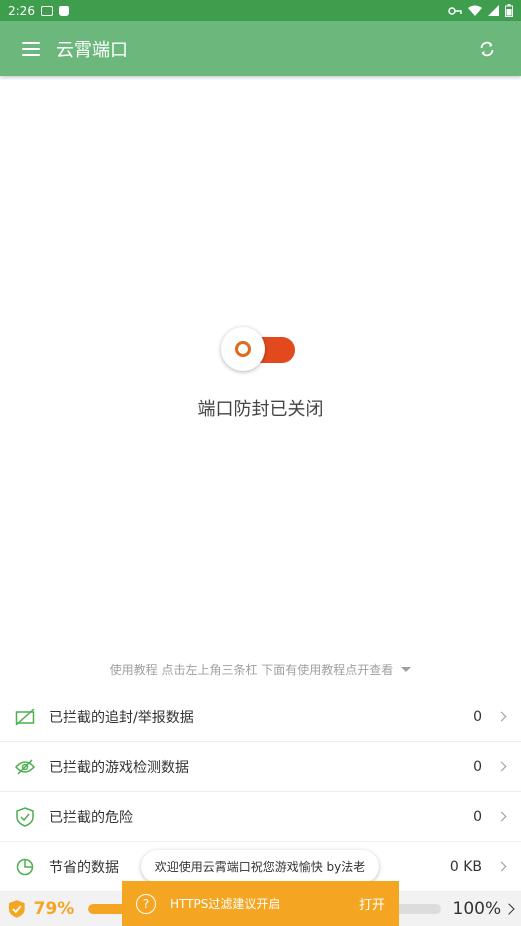 Image resolution: width=521 pixels, height=926 pixels. Describe the element at coordinates (25, 867) in the screenshot. I see `pie-chart-icon` at that location.